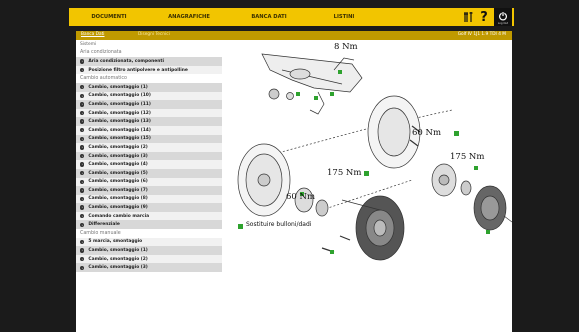 The width and height of the screenshot is (579, 332). What do you see at coordinates (118, 173) in the screenshot?
I see `sidebar-item-label: Cambio, smontaggio (5)` at bounding box center [118, 173].